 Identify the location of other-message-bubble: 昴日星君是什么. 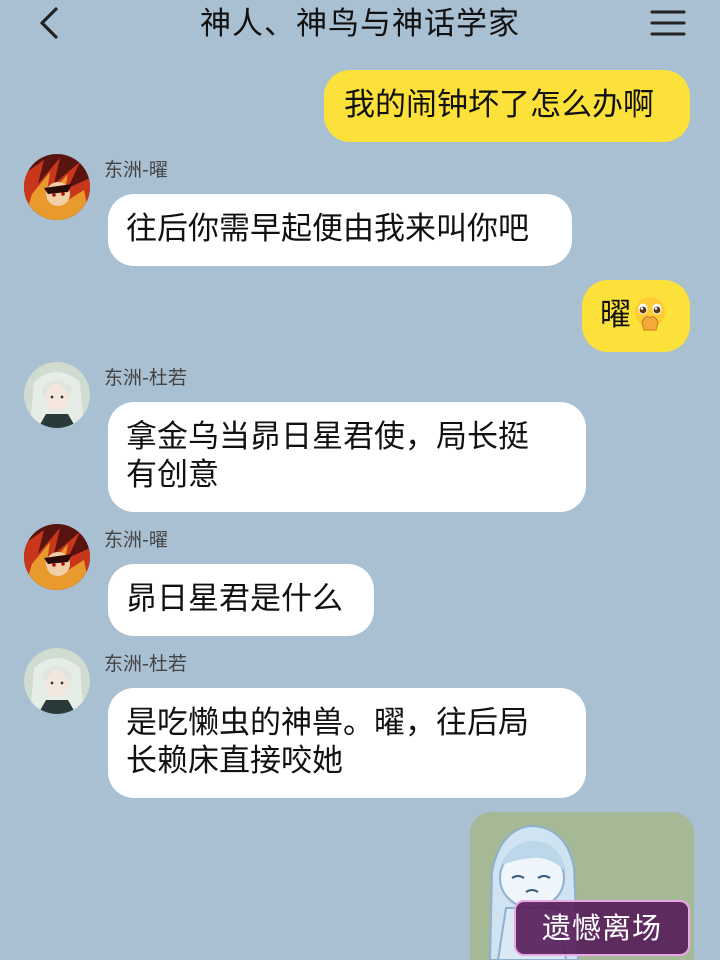
(241, 600).